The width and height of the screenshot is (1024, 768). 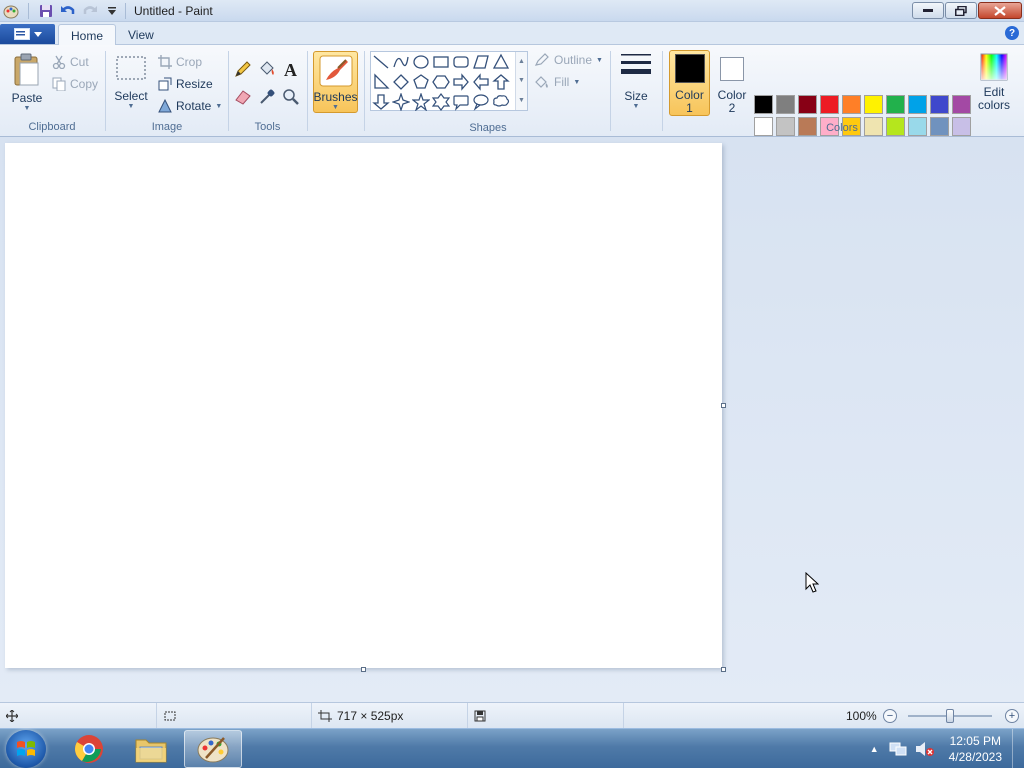 I want to click on cut-button: Cut, so click(x=70, y=62).